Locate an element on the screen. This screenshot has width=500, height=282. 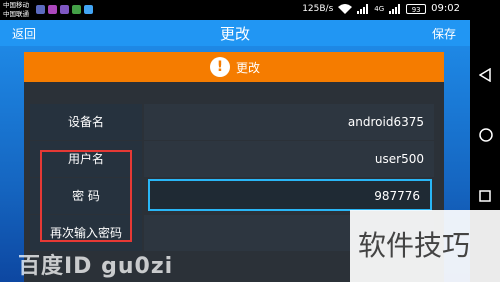
device-name-label: 设备名 is located at coordinates (86, 122).